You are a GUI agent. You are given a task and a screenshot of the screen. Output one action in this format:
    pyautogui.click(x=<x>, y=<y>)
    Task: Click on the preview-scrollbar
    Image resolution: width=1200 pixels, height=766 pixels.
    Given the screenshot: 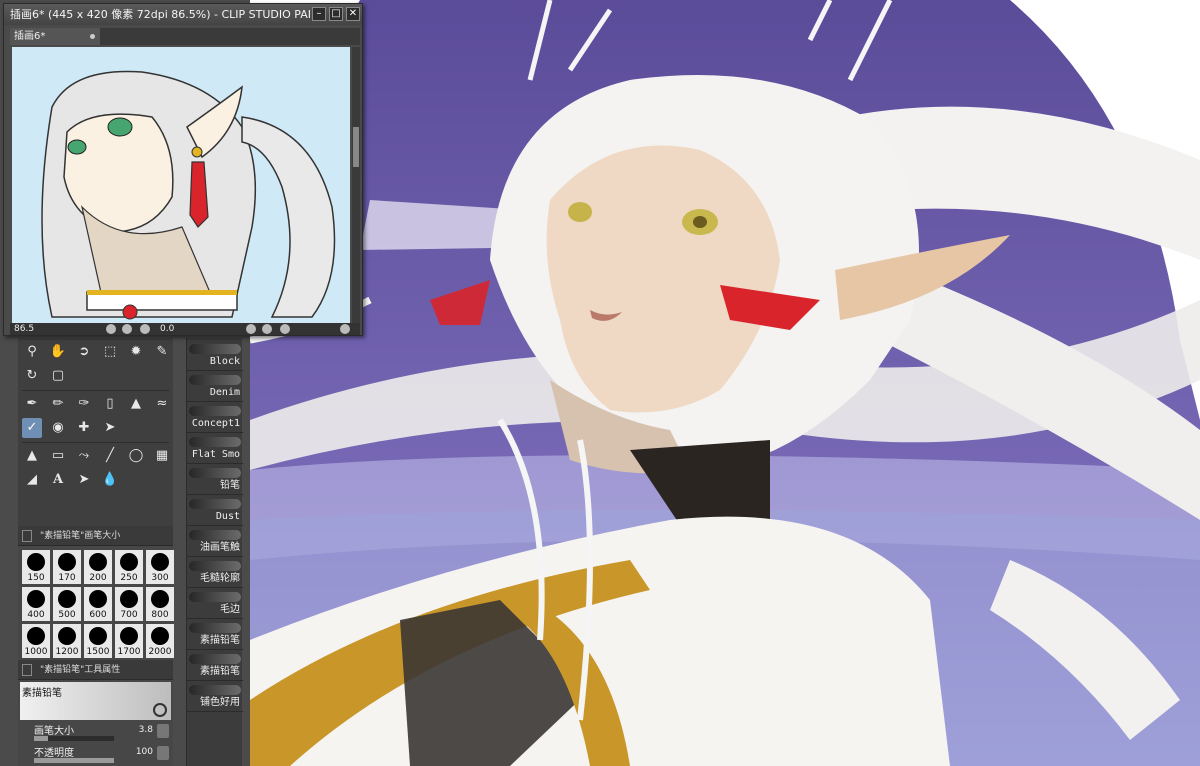 What is the action you would take?
    pyautogui.click(x=356, y=185)
    